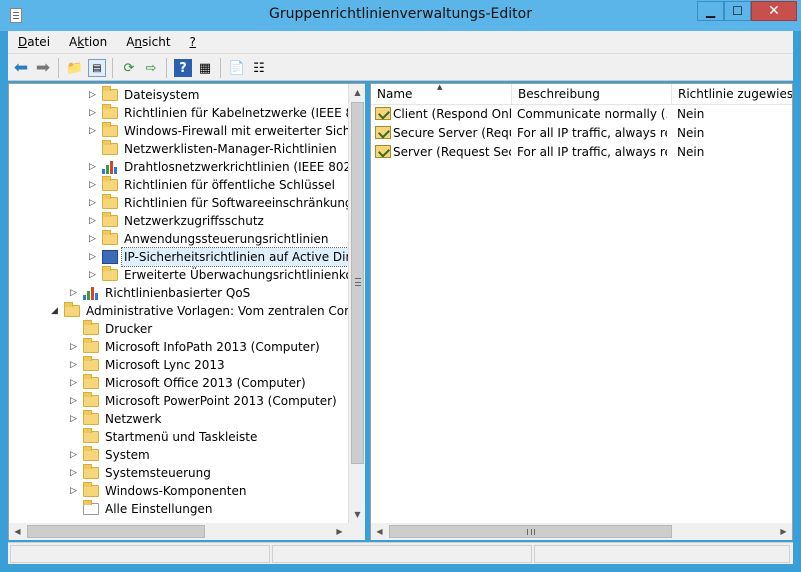 This screenshot has height=572, width=801. I want to click on tree-item: ▷ Netzwerkzugriffsschutz, so click(178, 221).